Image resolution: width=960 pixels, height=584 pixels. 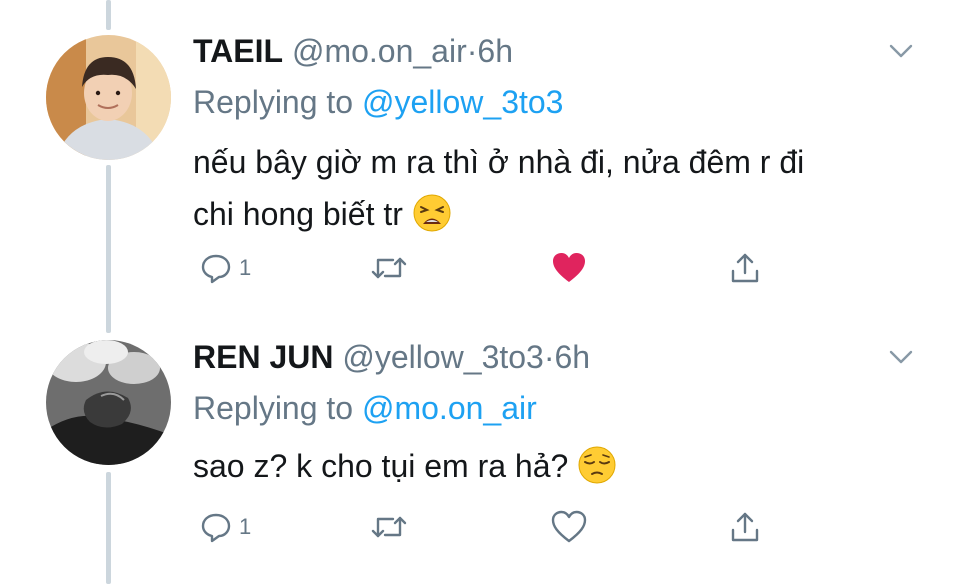 What do you see at coordinates (442, 357) in the screenshot?
I see `user-handle: @yellow_3to3` at bounding box center [442, 357].